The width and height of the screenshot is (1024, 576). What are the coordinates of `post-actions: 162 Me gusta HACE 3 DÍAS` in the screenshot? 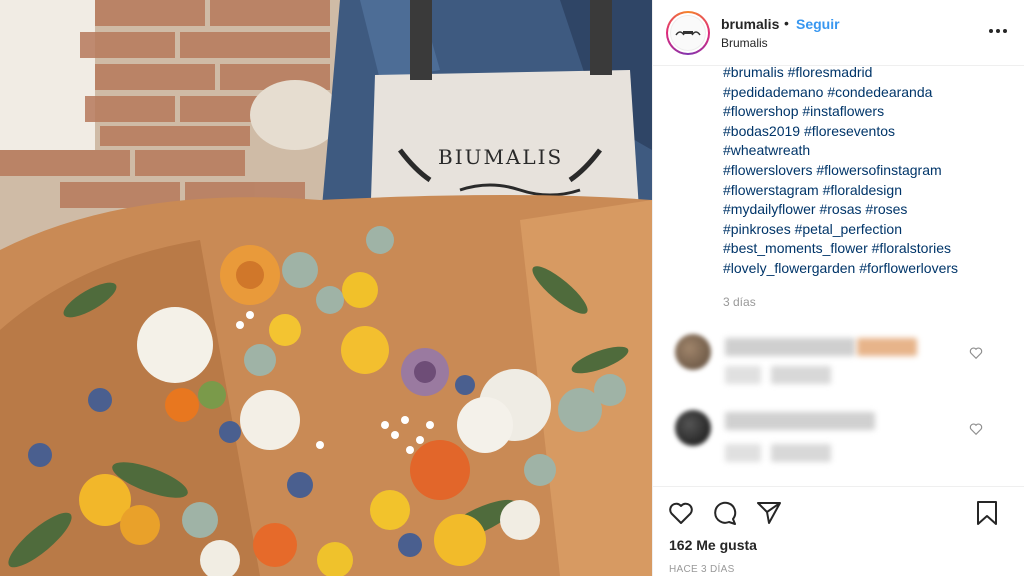 It's located at (838, 531).